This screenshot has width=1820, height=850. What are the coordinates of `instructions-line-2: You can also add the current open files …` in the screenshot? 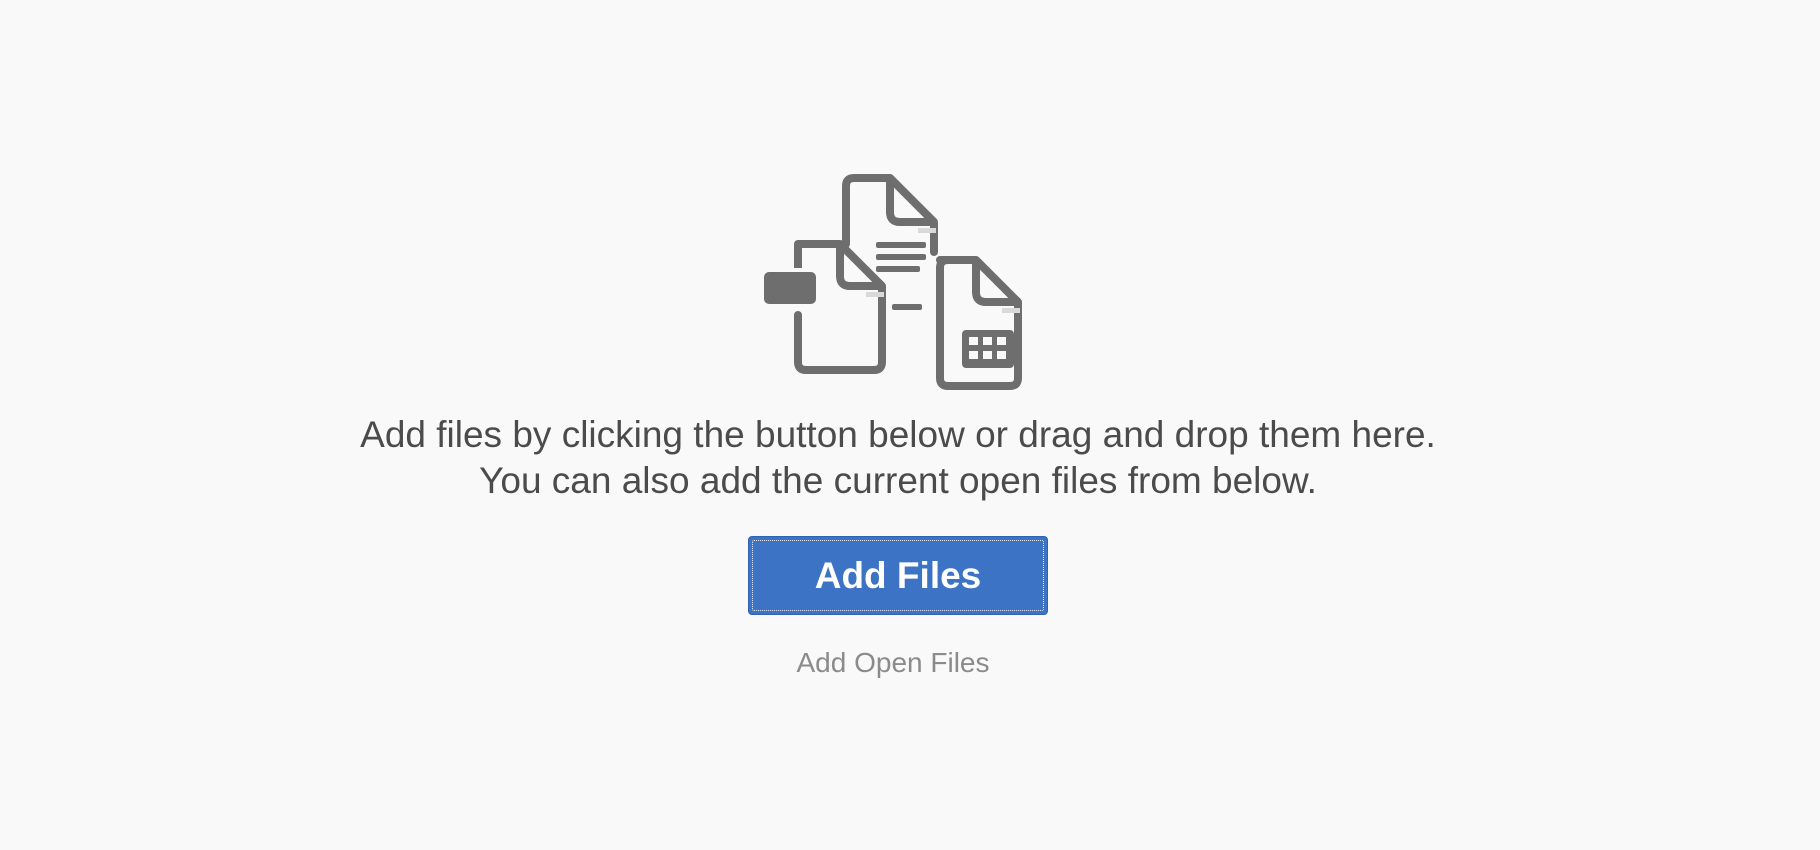 It's located at (898, 480).